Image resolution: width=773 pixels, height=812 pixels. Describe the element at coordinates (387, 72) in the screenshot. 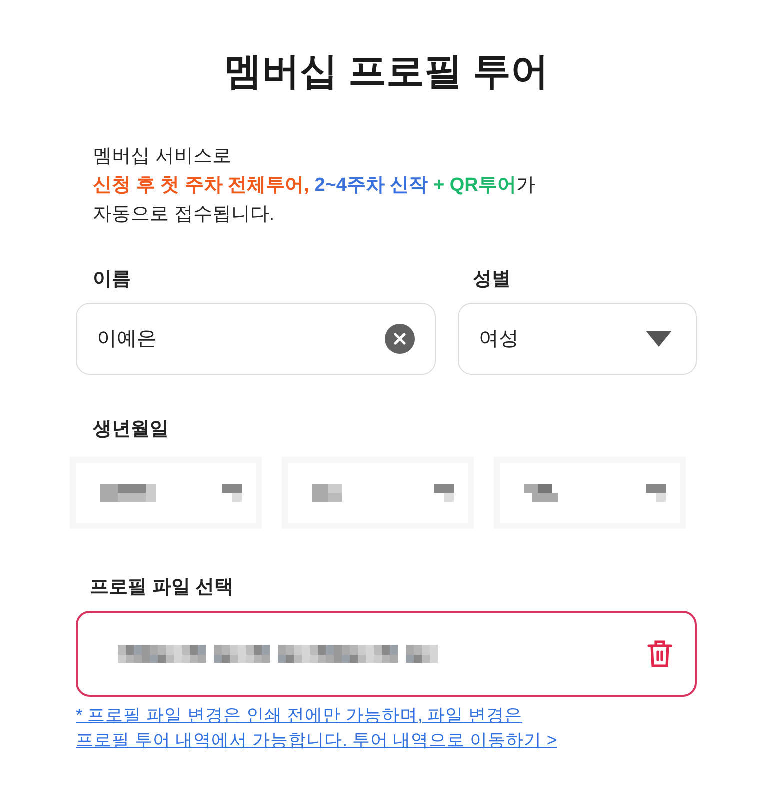

I see `page-title: 멤버십 프로필 투어` at that location.